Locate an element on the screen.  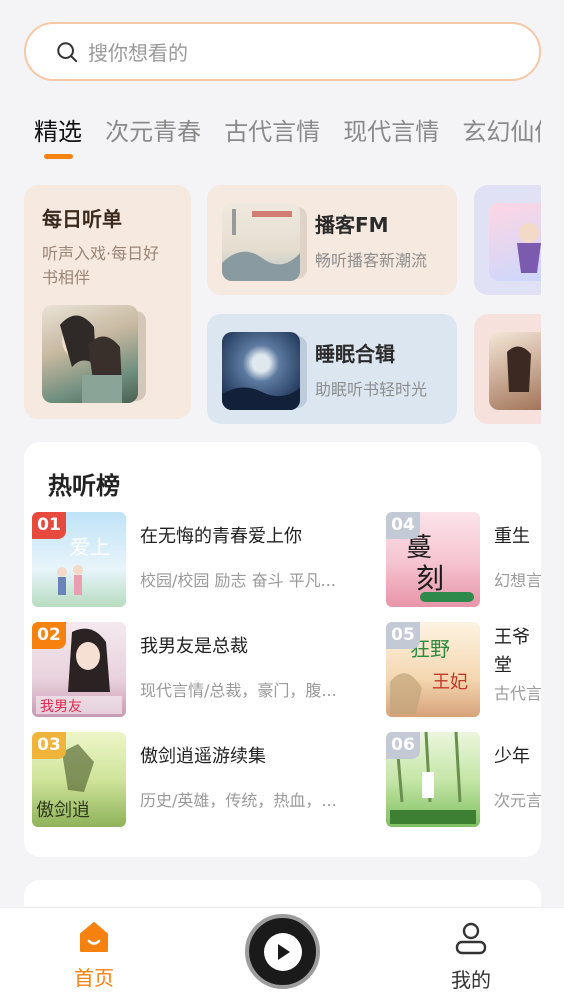
book-title: 王爷堂 is located at coordinates (512, 651).